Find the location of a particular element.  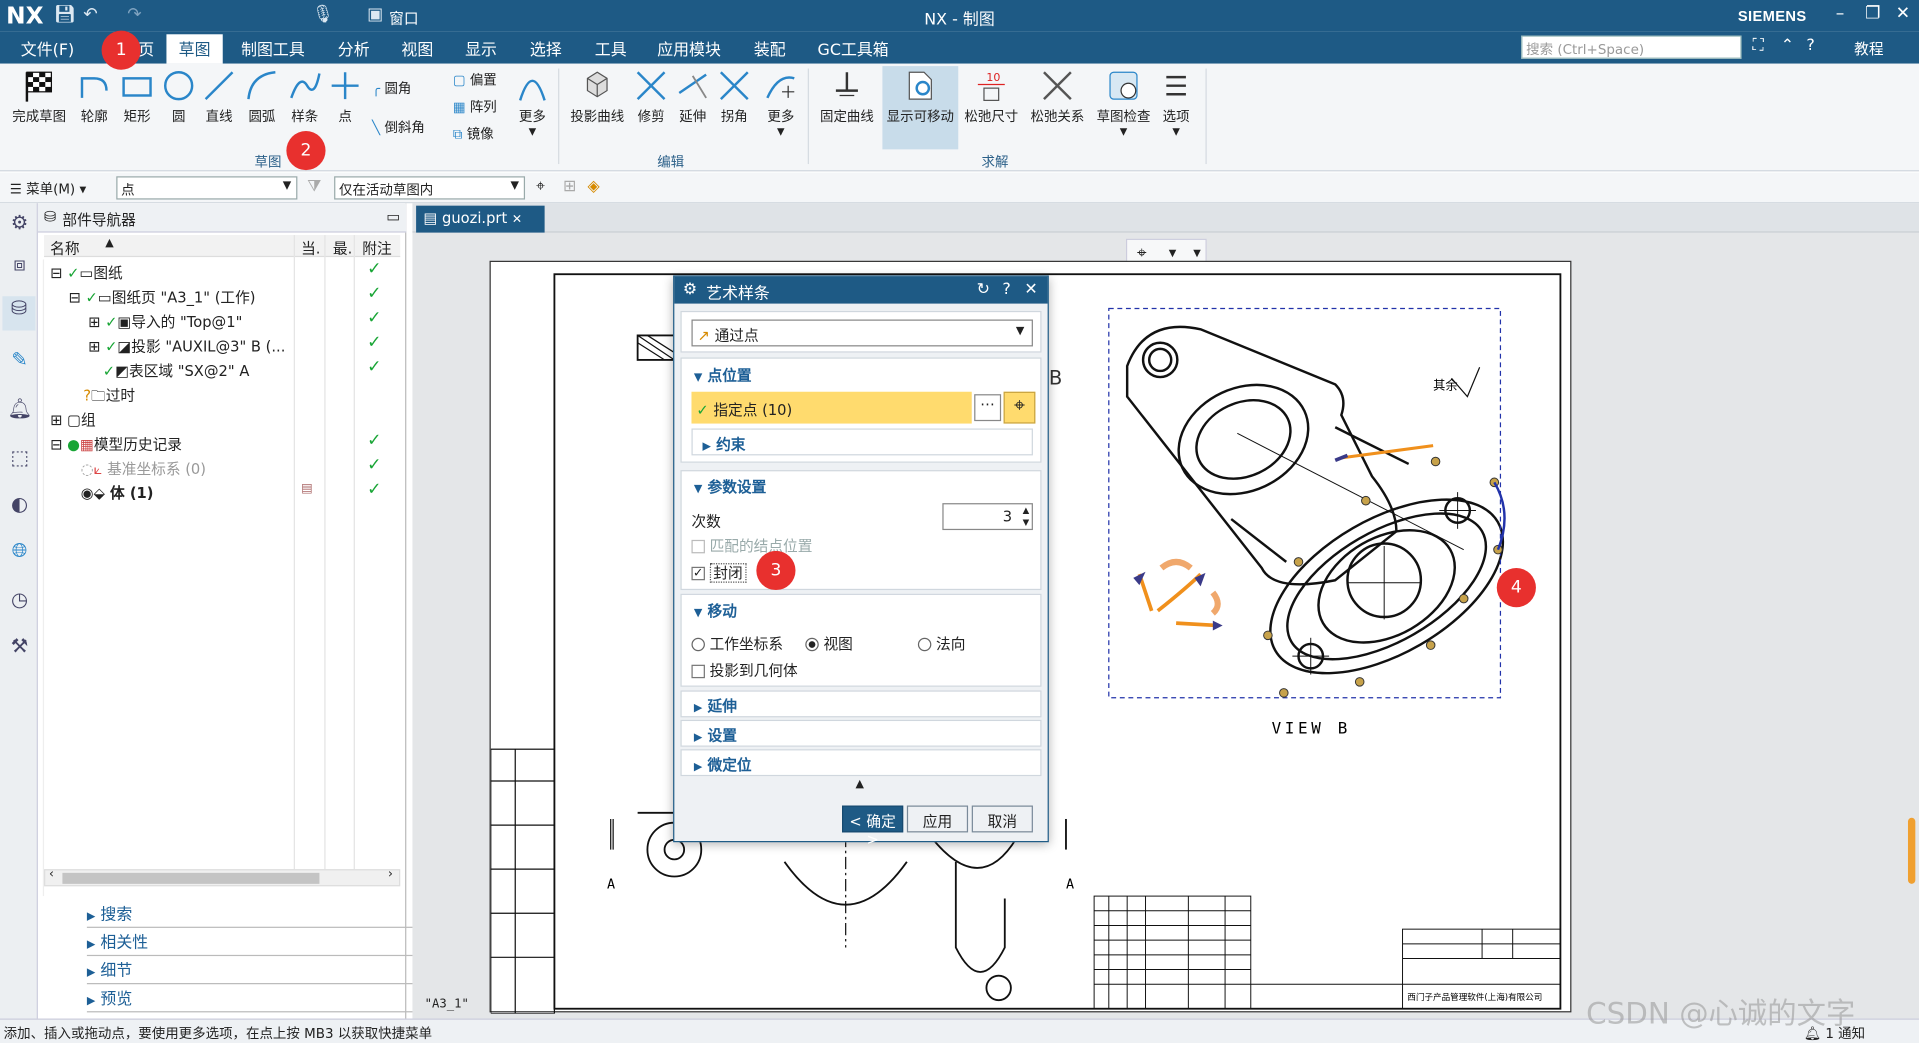

settings-section: ▶ 设置 is located at coordinates (861, 733).